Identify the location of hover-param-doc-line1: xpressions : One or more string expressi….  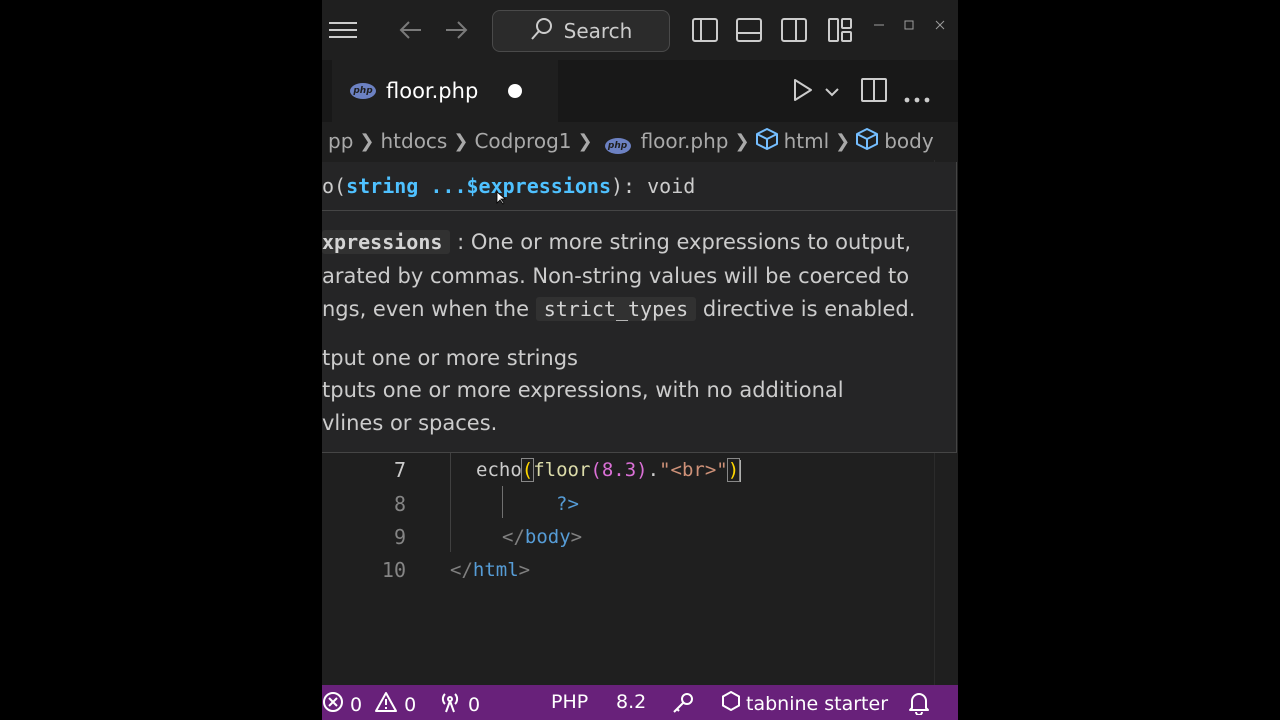
(617, 242).